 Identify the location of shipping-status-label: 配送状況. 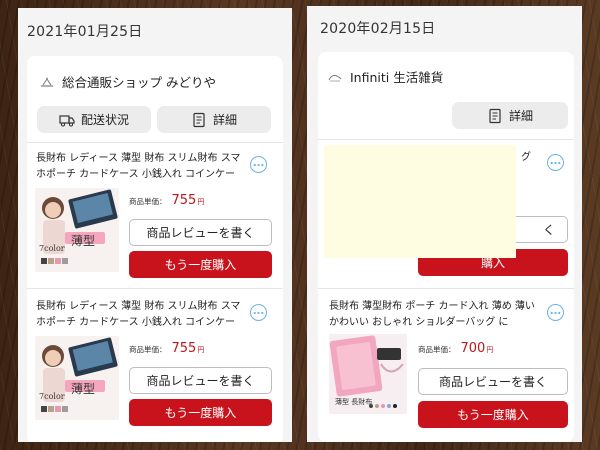
(104, 120).